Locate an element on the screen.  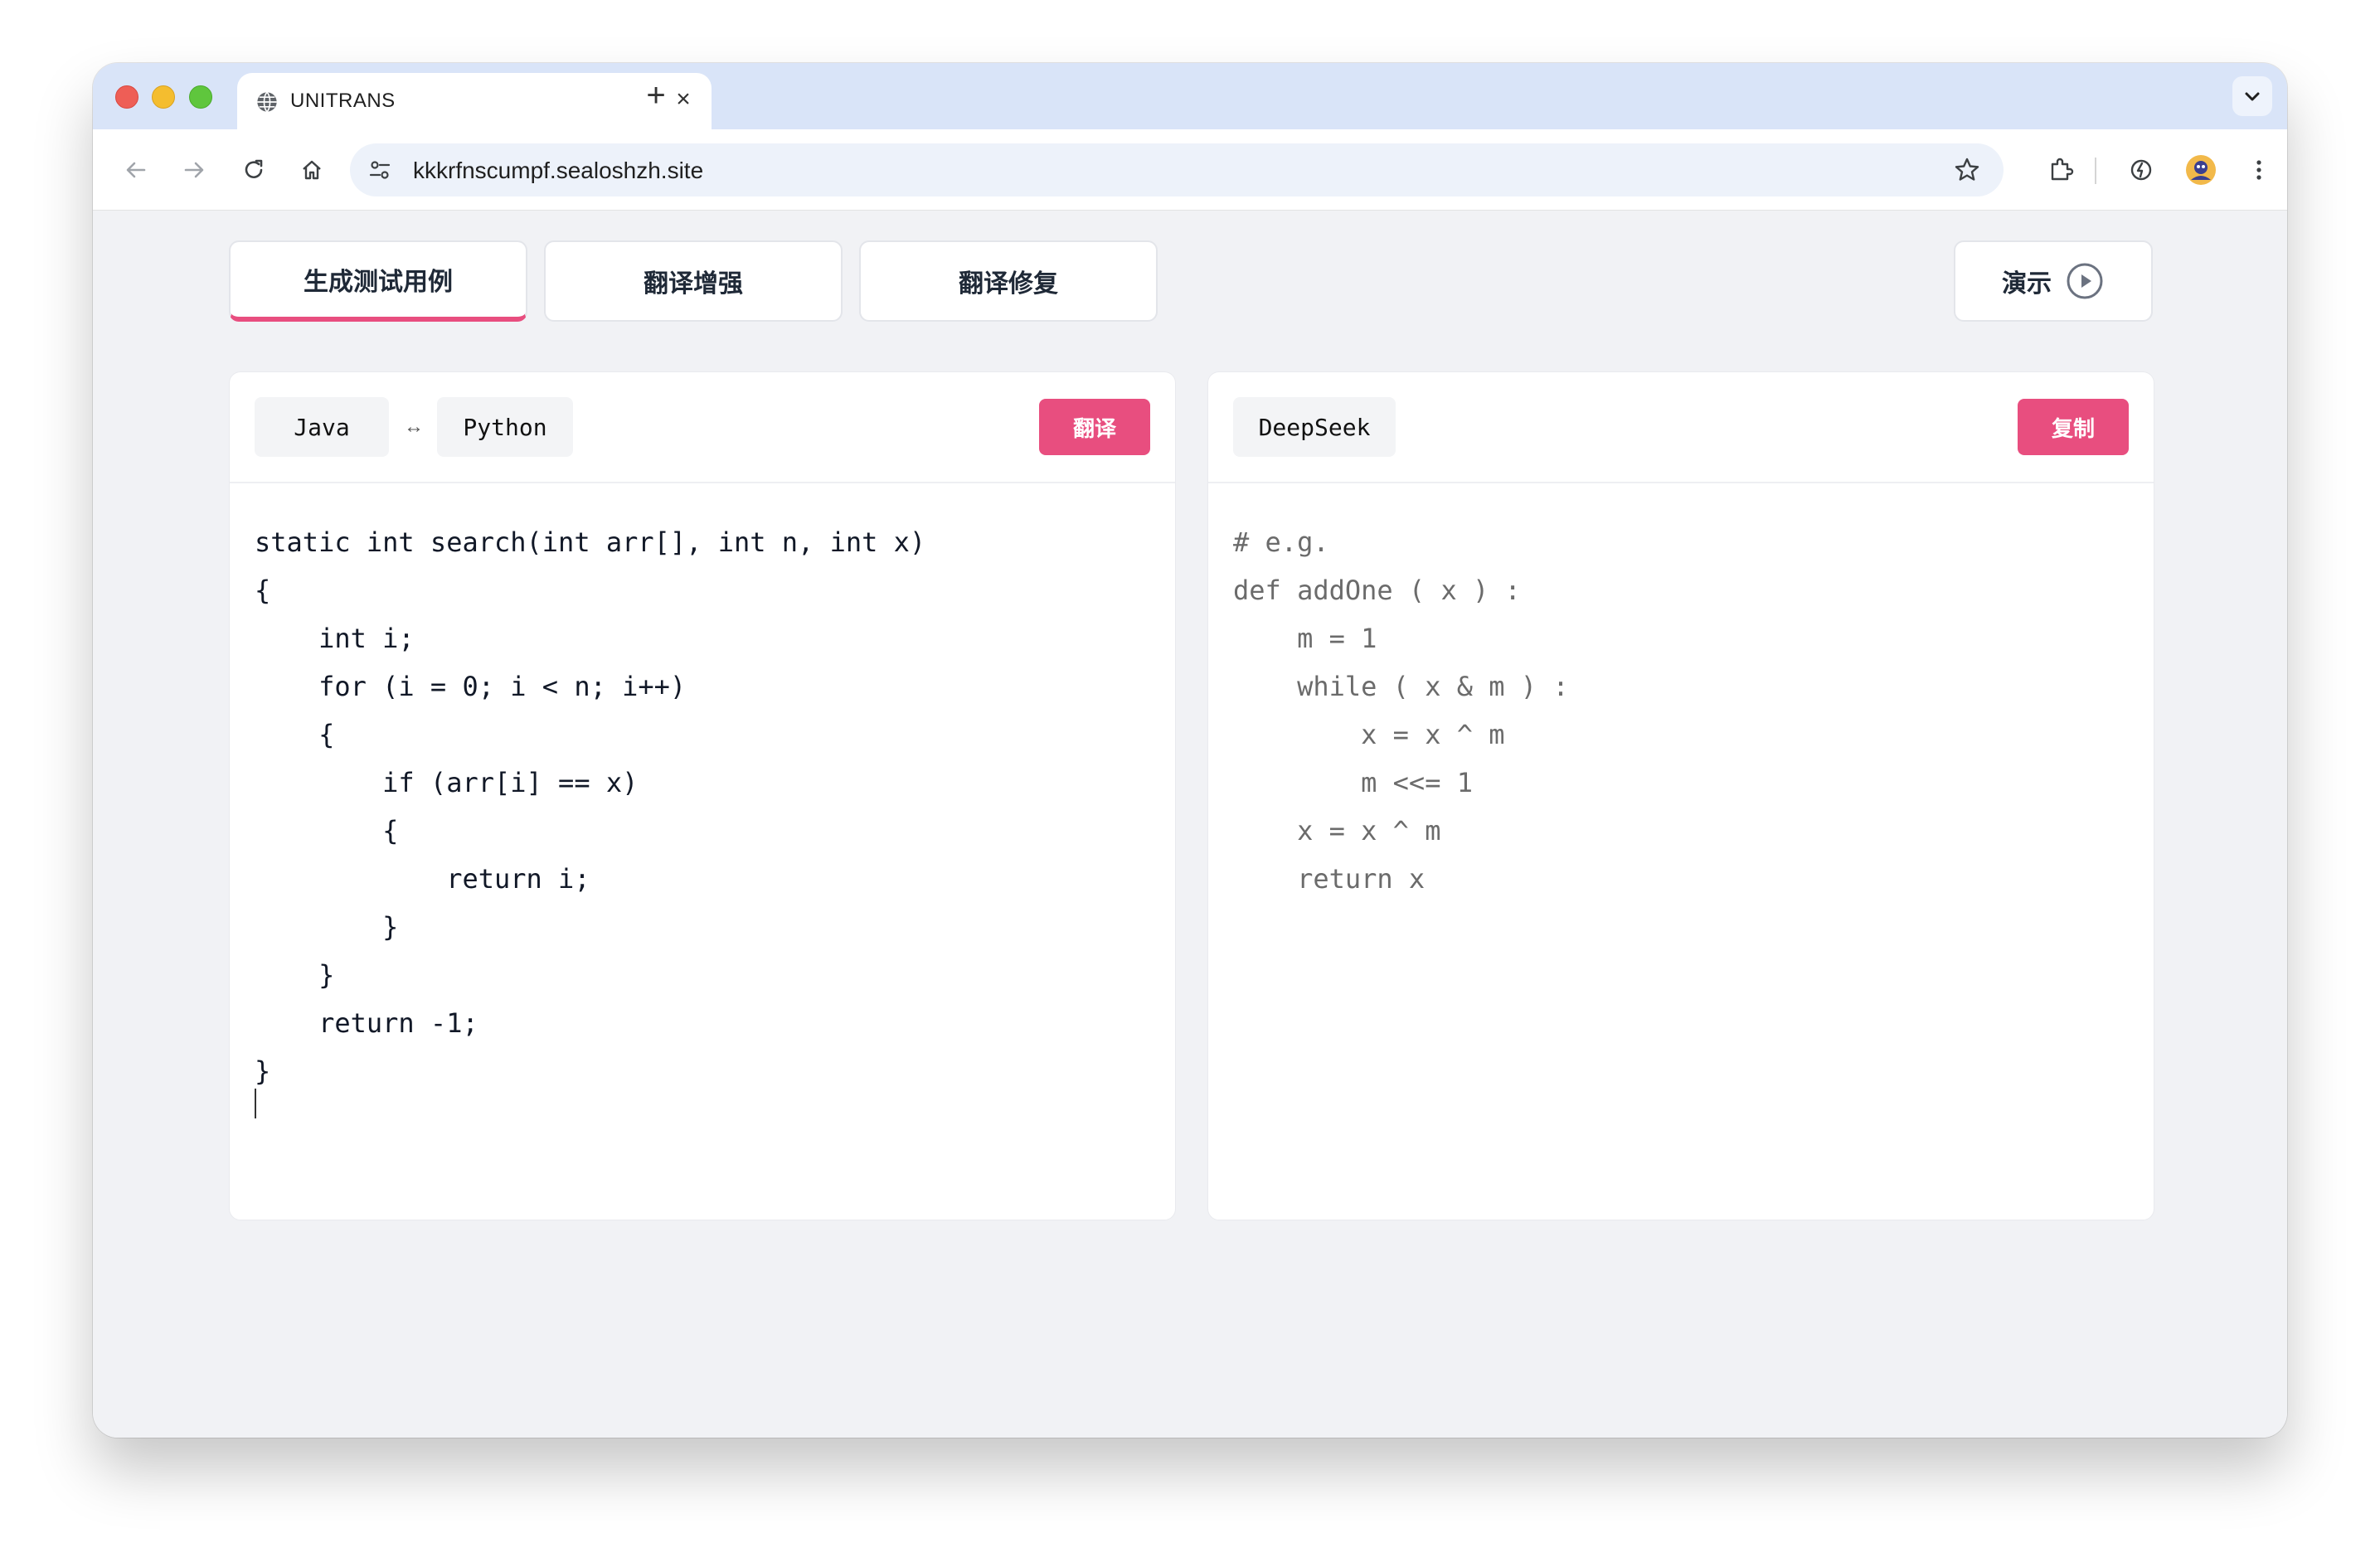
extensions-button is located at coordinates (2061, 170).